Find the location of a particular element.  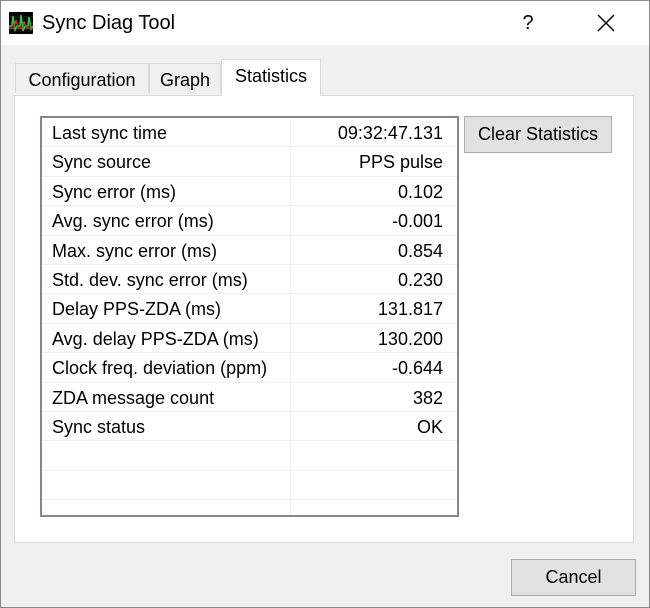

stat-name: Last sync time is located at coordinates (110, 133).